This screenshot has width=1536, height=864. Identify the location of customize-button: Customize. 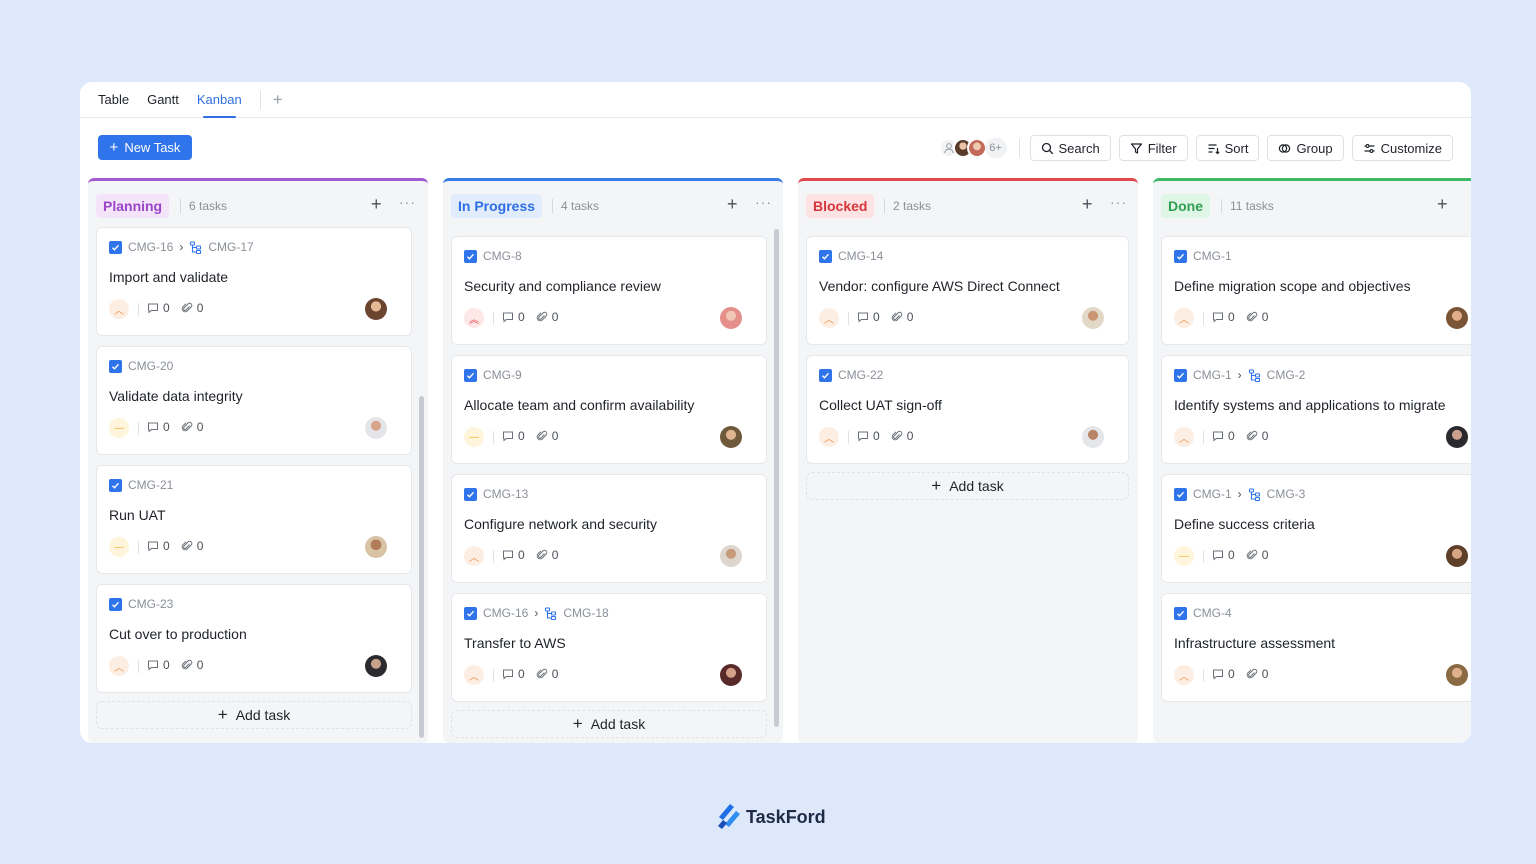
(1402, 148).